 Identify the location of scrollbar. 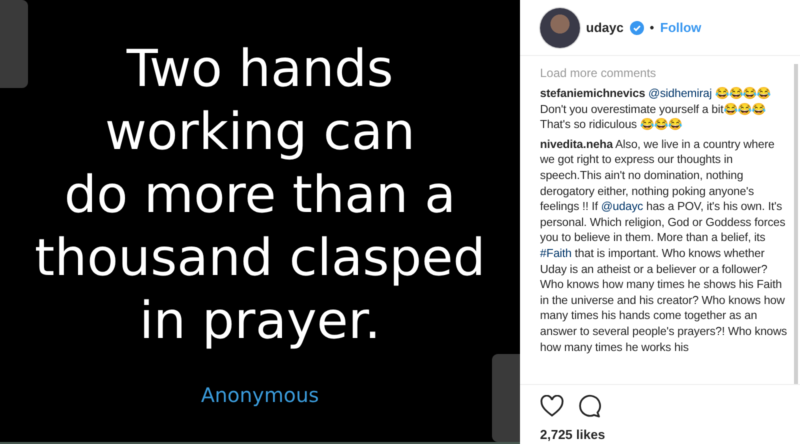
(796, 224).